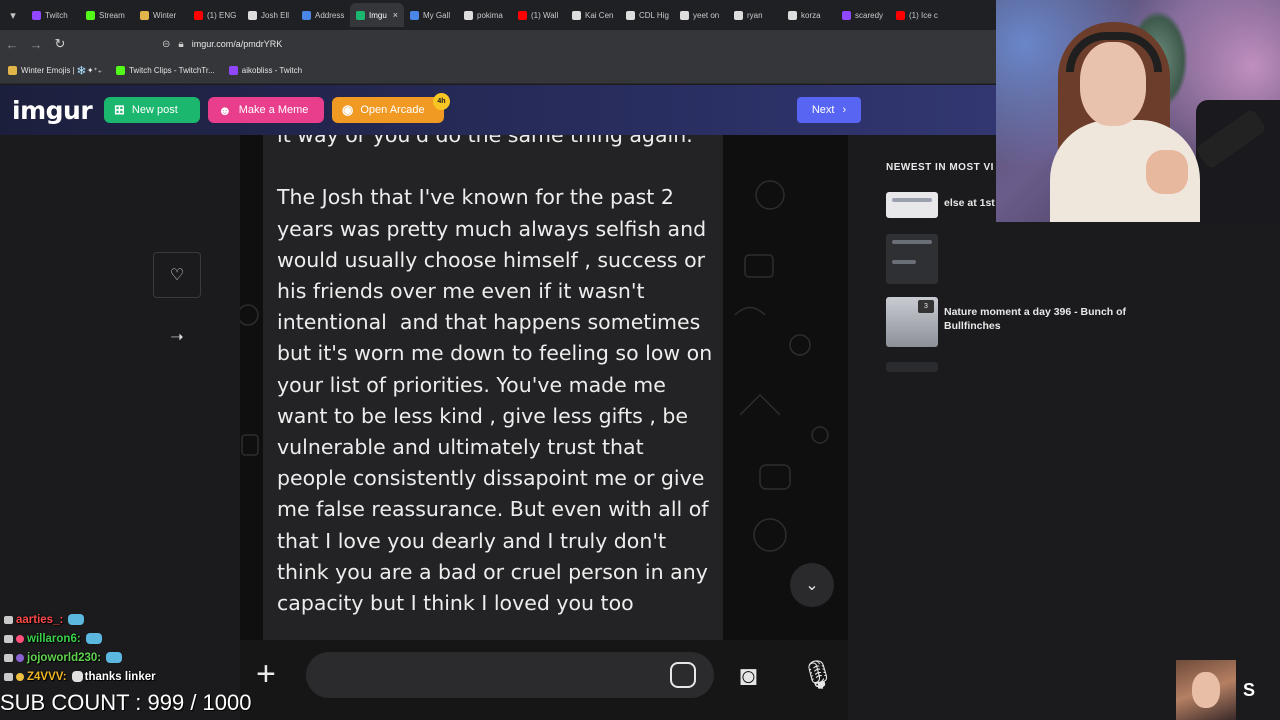 The height and width of the screenshot is (720, 1280). What do you see at coordinates (377, 15) in the screenshot?
I see `browser-tab: Imgu ×` at bounding box center [377, 15].